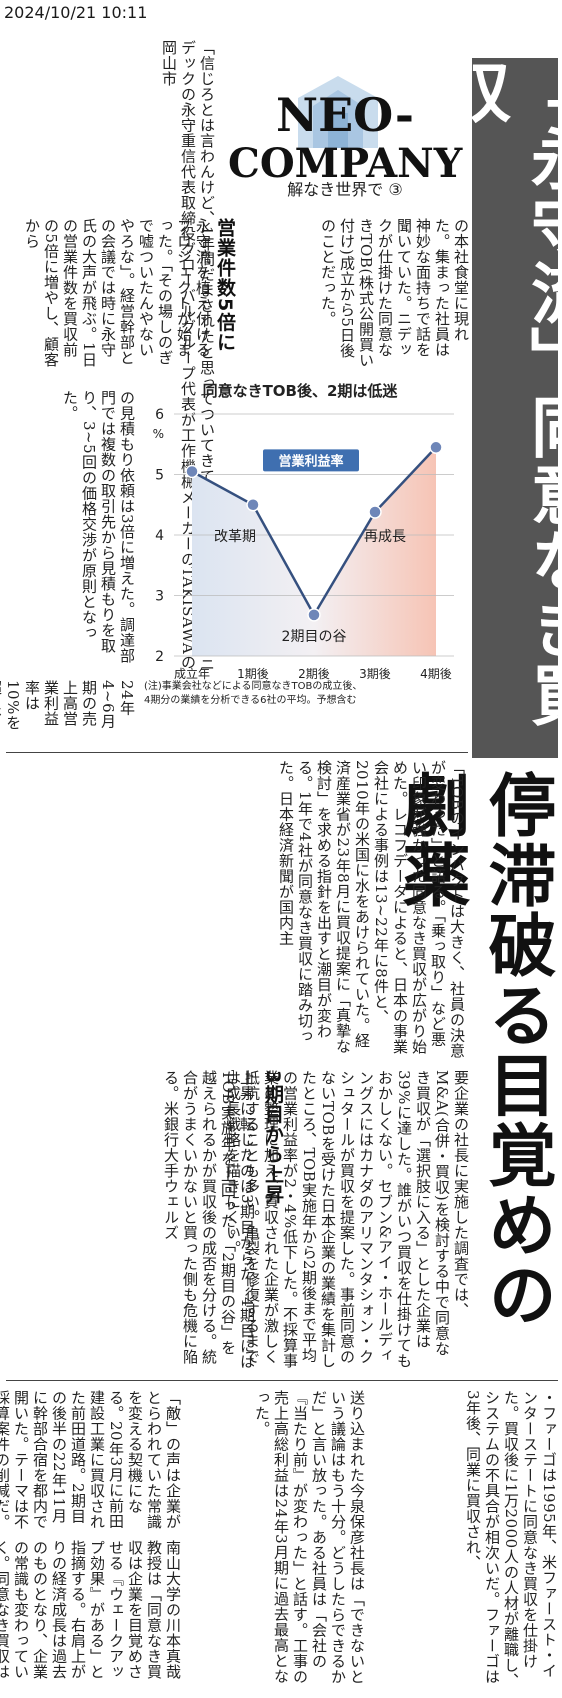 The height and width of the screenshot is (1698, 562). I want to click on chart-xtick-label: 4期後, so click(436, 674).